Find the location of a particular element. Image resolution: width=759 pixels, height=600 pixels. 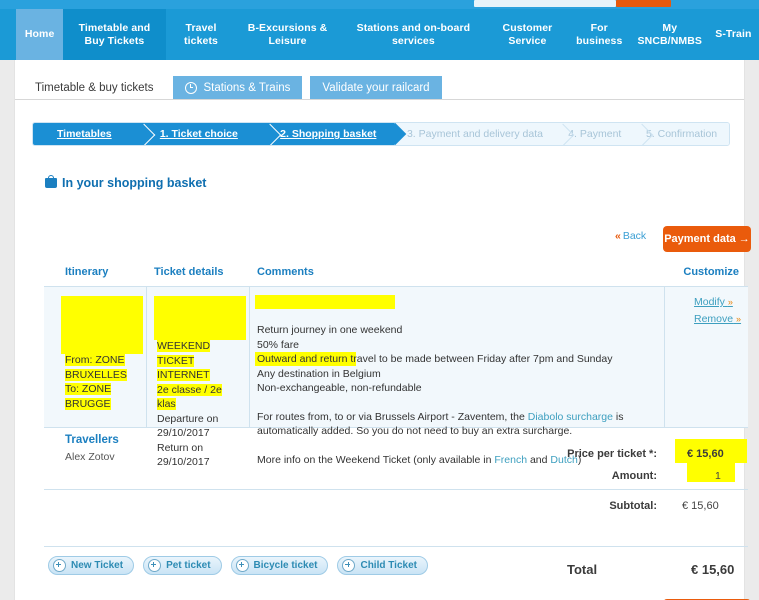

tab-label: Timetable & buy tickets is located at coordinates (94, 87).